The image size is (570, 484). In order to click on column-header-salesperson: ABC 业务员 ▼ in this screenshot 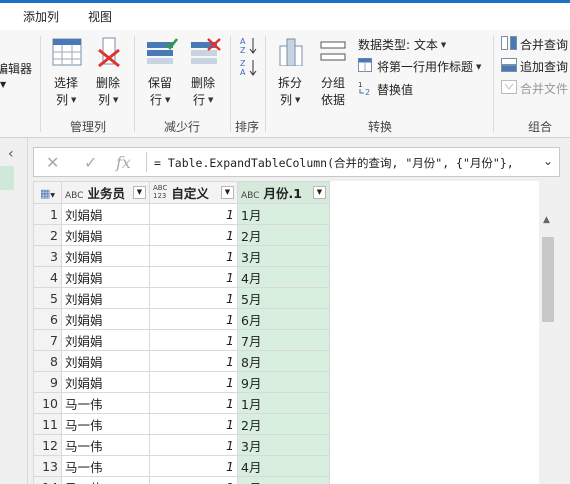, I will do `click(105, 192)`.